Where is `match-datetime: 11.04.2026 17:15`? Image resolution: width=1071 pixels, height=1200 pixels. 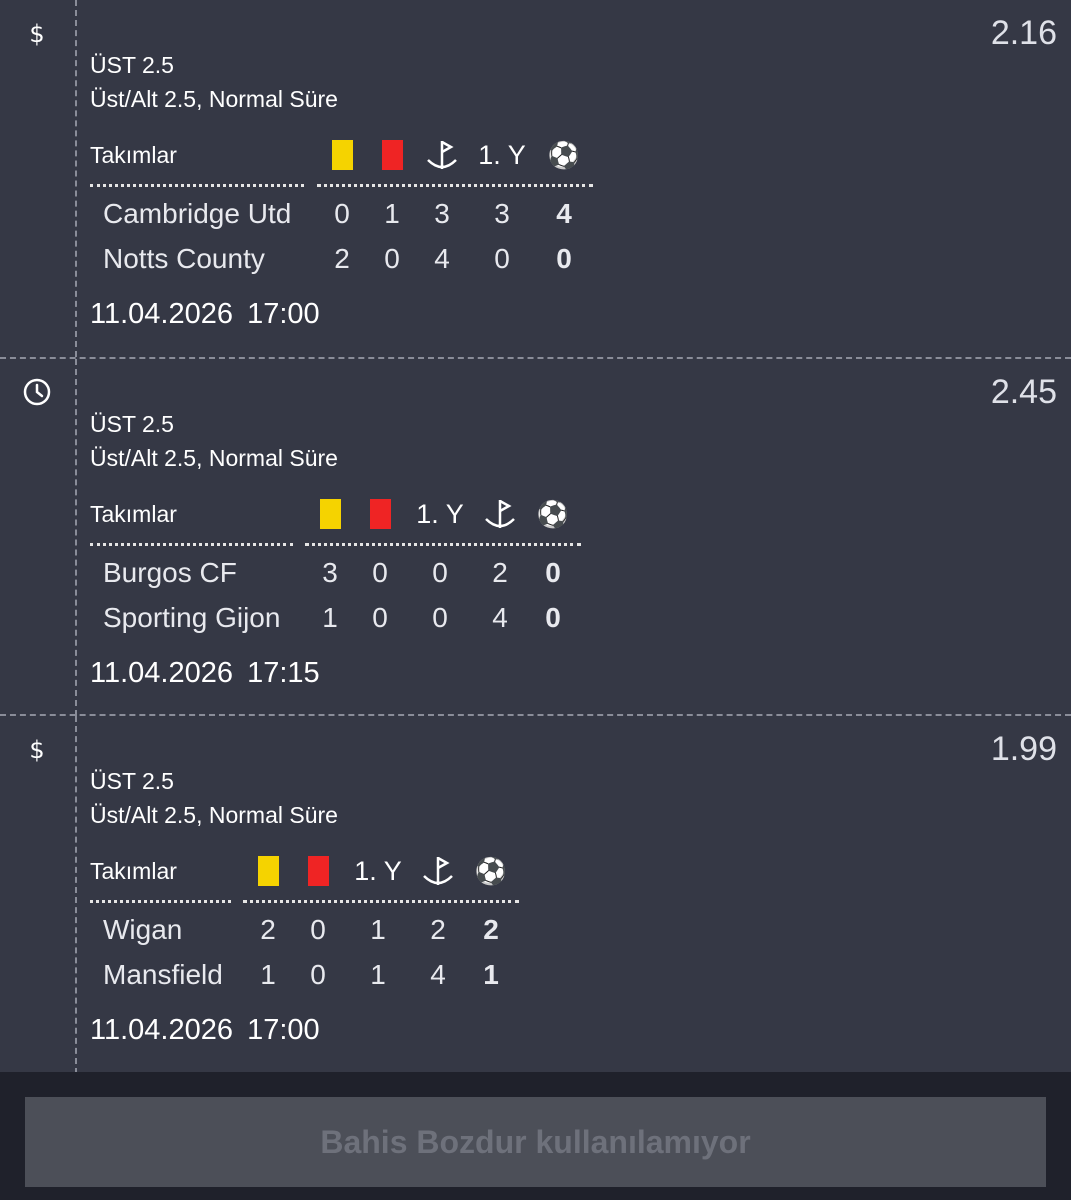
match-datetime: 11.04.2026 17:15 is located at coordinates (205, 673).